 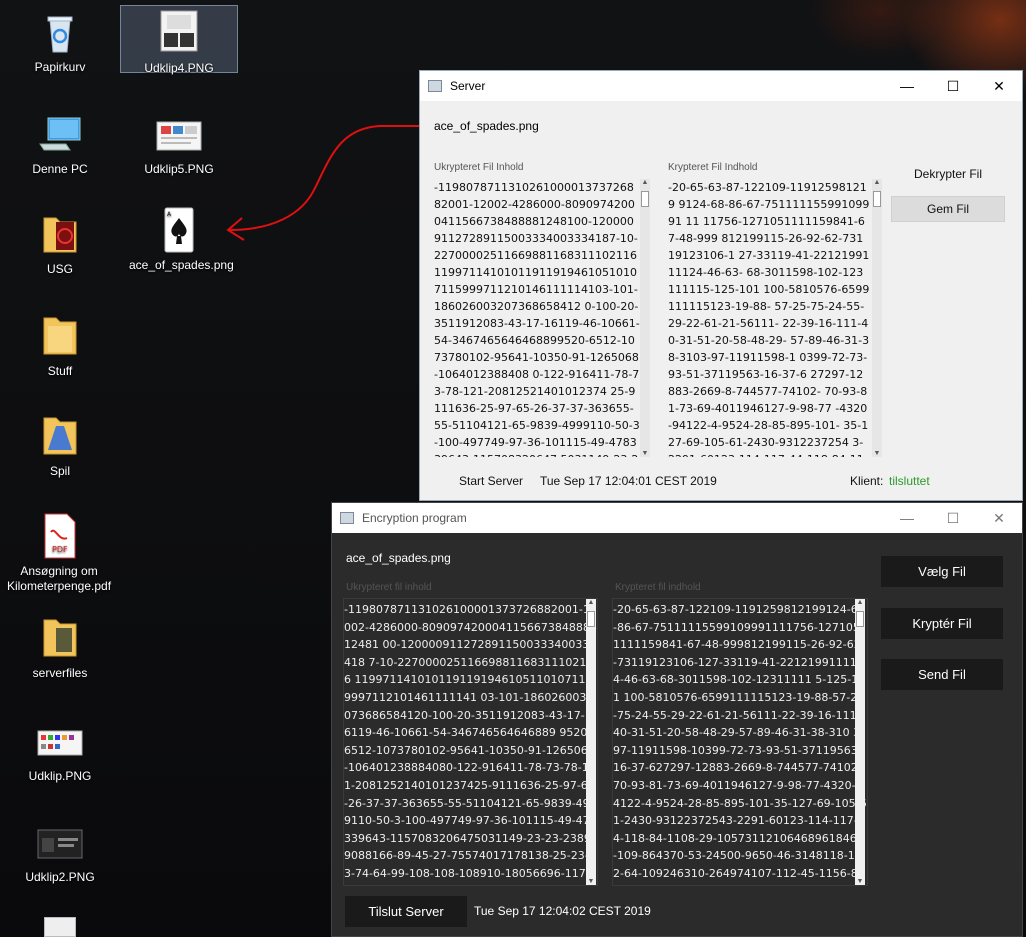 I want to click on client-status: tilsluttet, so click(x=909, y=481).